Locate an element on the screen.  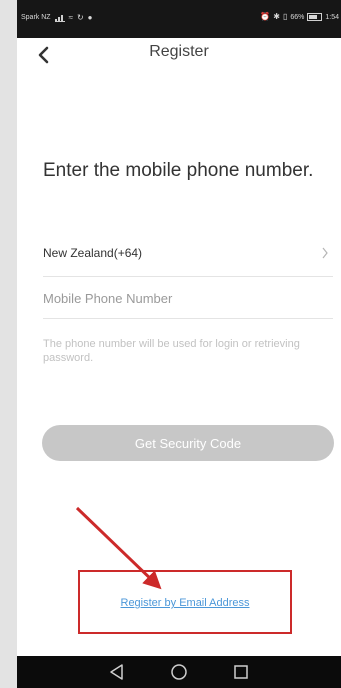
status-right: ⏰ ✱ ▯ 66% 1:54 is located at coordinates (299, 17).